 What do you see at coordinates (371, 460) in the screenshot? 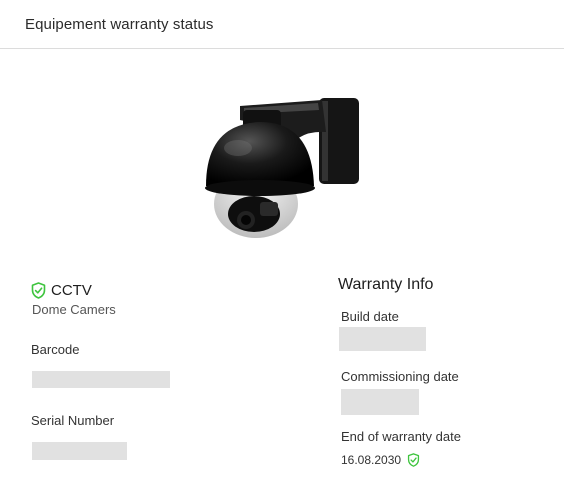
I see `end-of-warranty-value: 16.08.2030` at bounding box center [371, 460].